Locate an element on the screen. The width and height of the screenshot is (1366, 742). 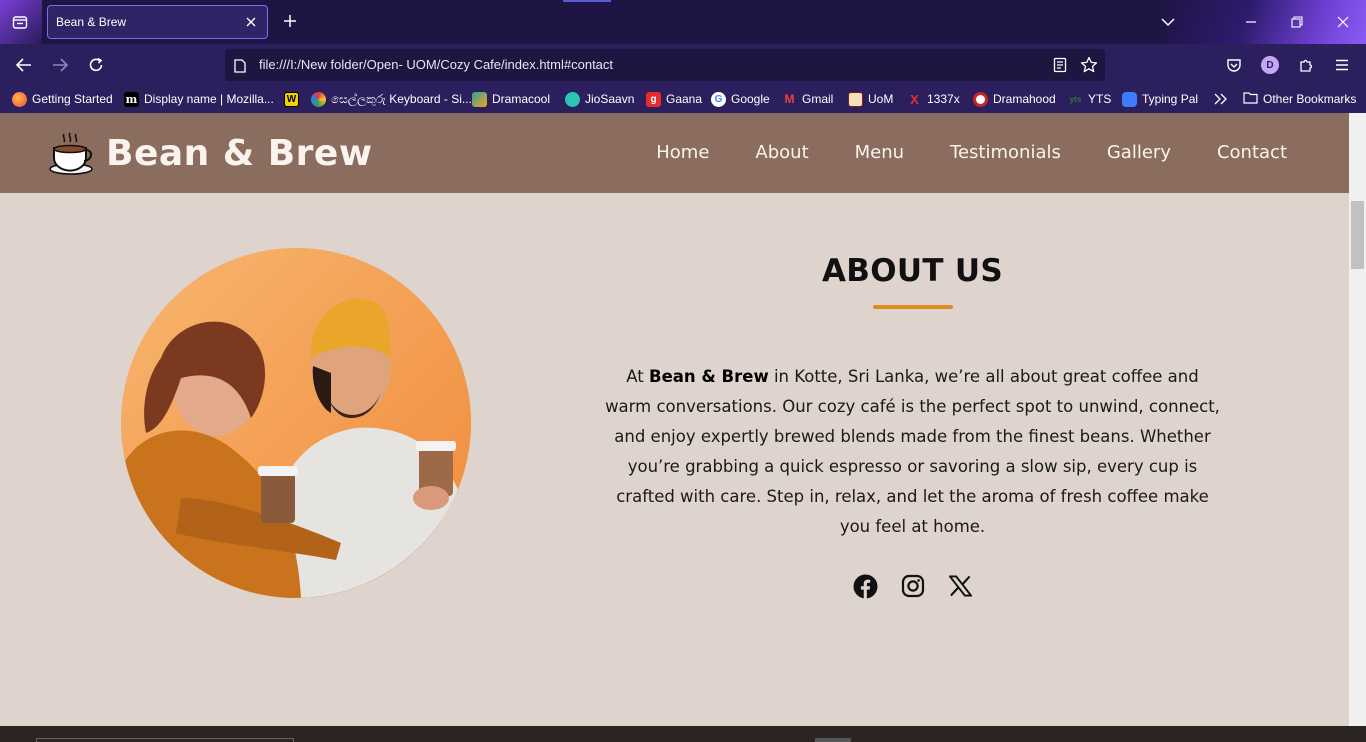
firefox-view-icon is located at coordinates (20, 22).